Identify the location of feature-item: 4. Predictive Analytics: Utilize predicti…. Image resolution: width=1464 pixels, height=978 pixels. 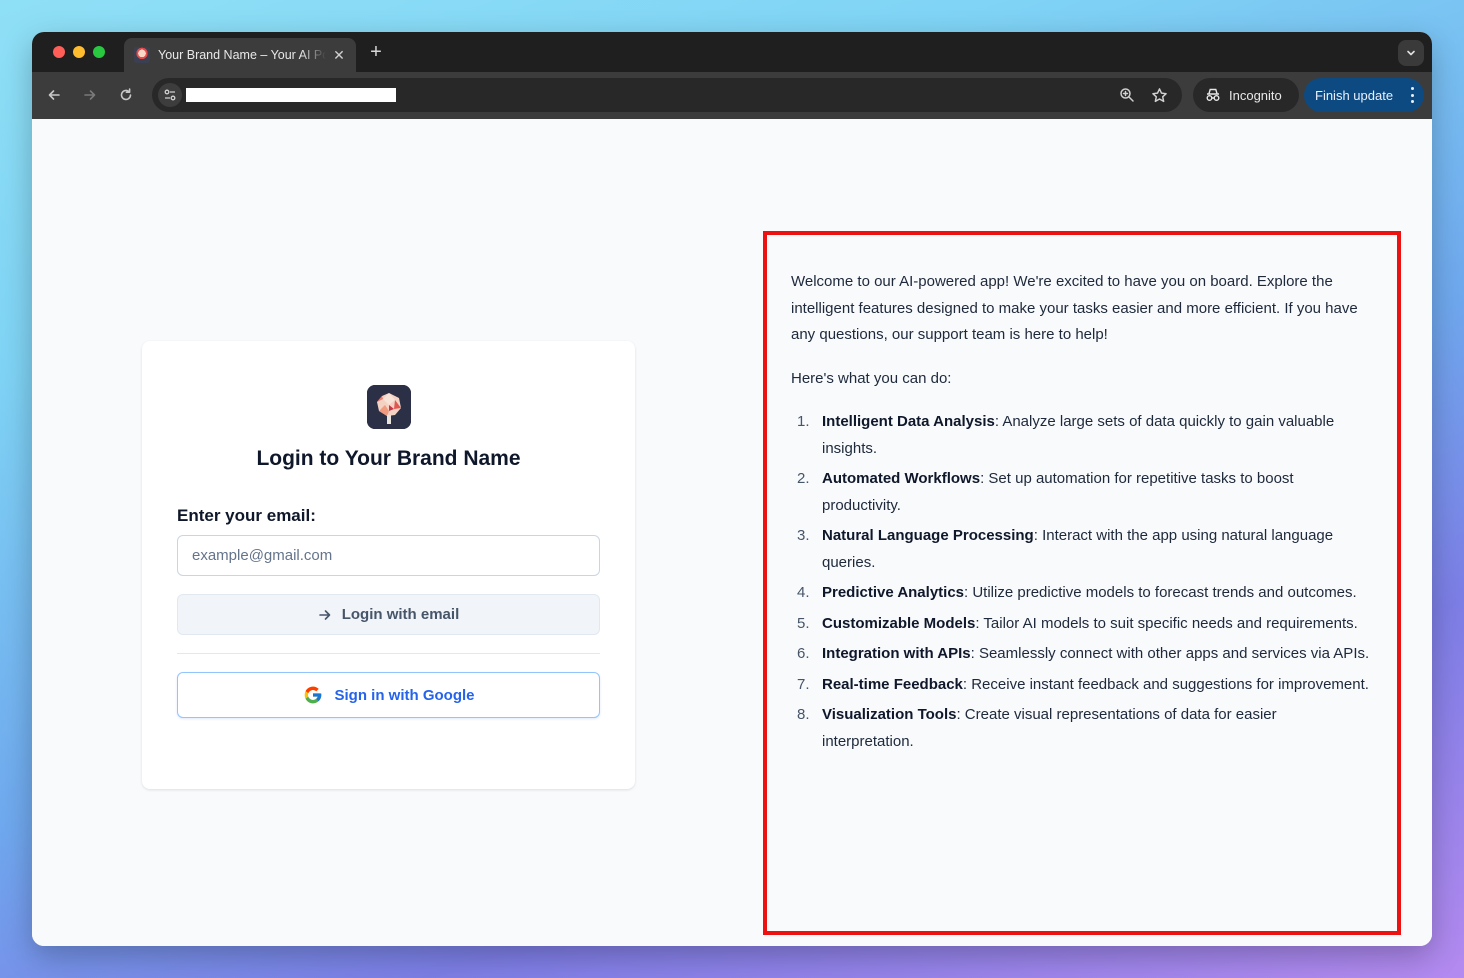
(1077, 592).